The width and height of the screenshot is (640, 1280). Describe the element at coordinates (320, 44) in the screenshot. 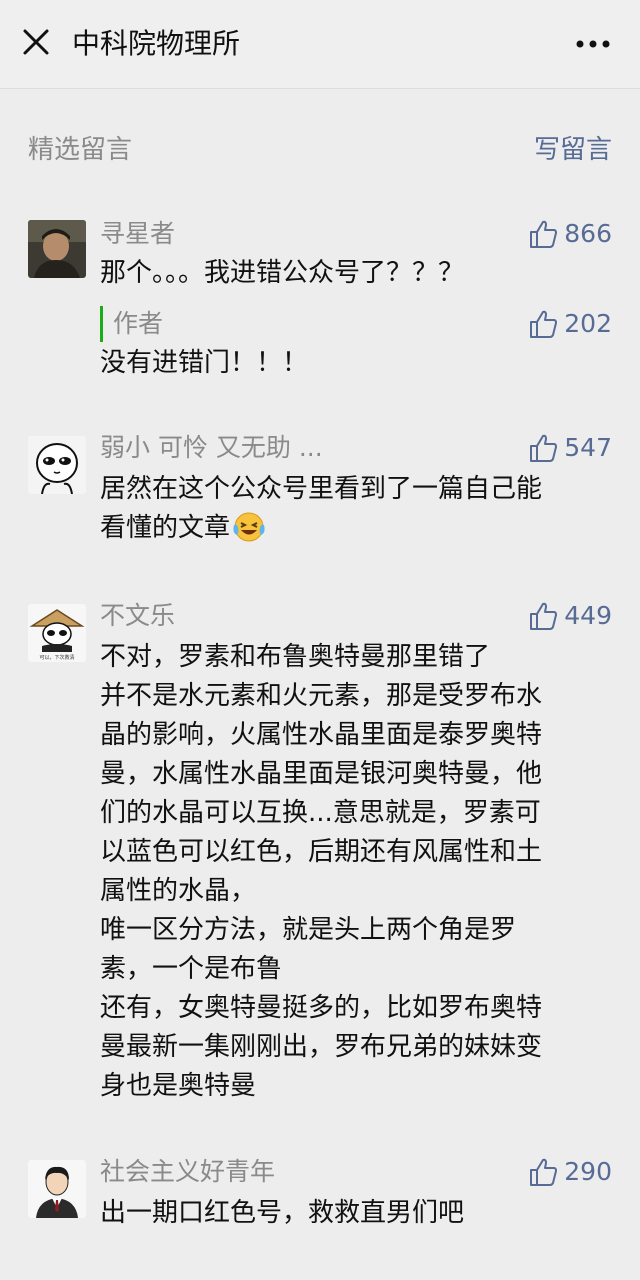

I see `top-bar: 中科院物理所` at that location.